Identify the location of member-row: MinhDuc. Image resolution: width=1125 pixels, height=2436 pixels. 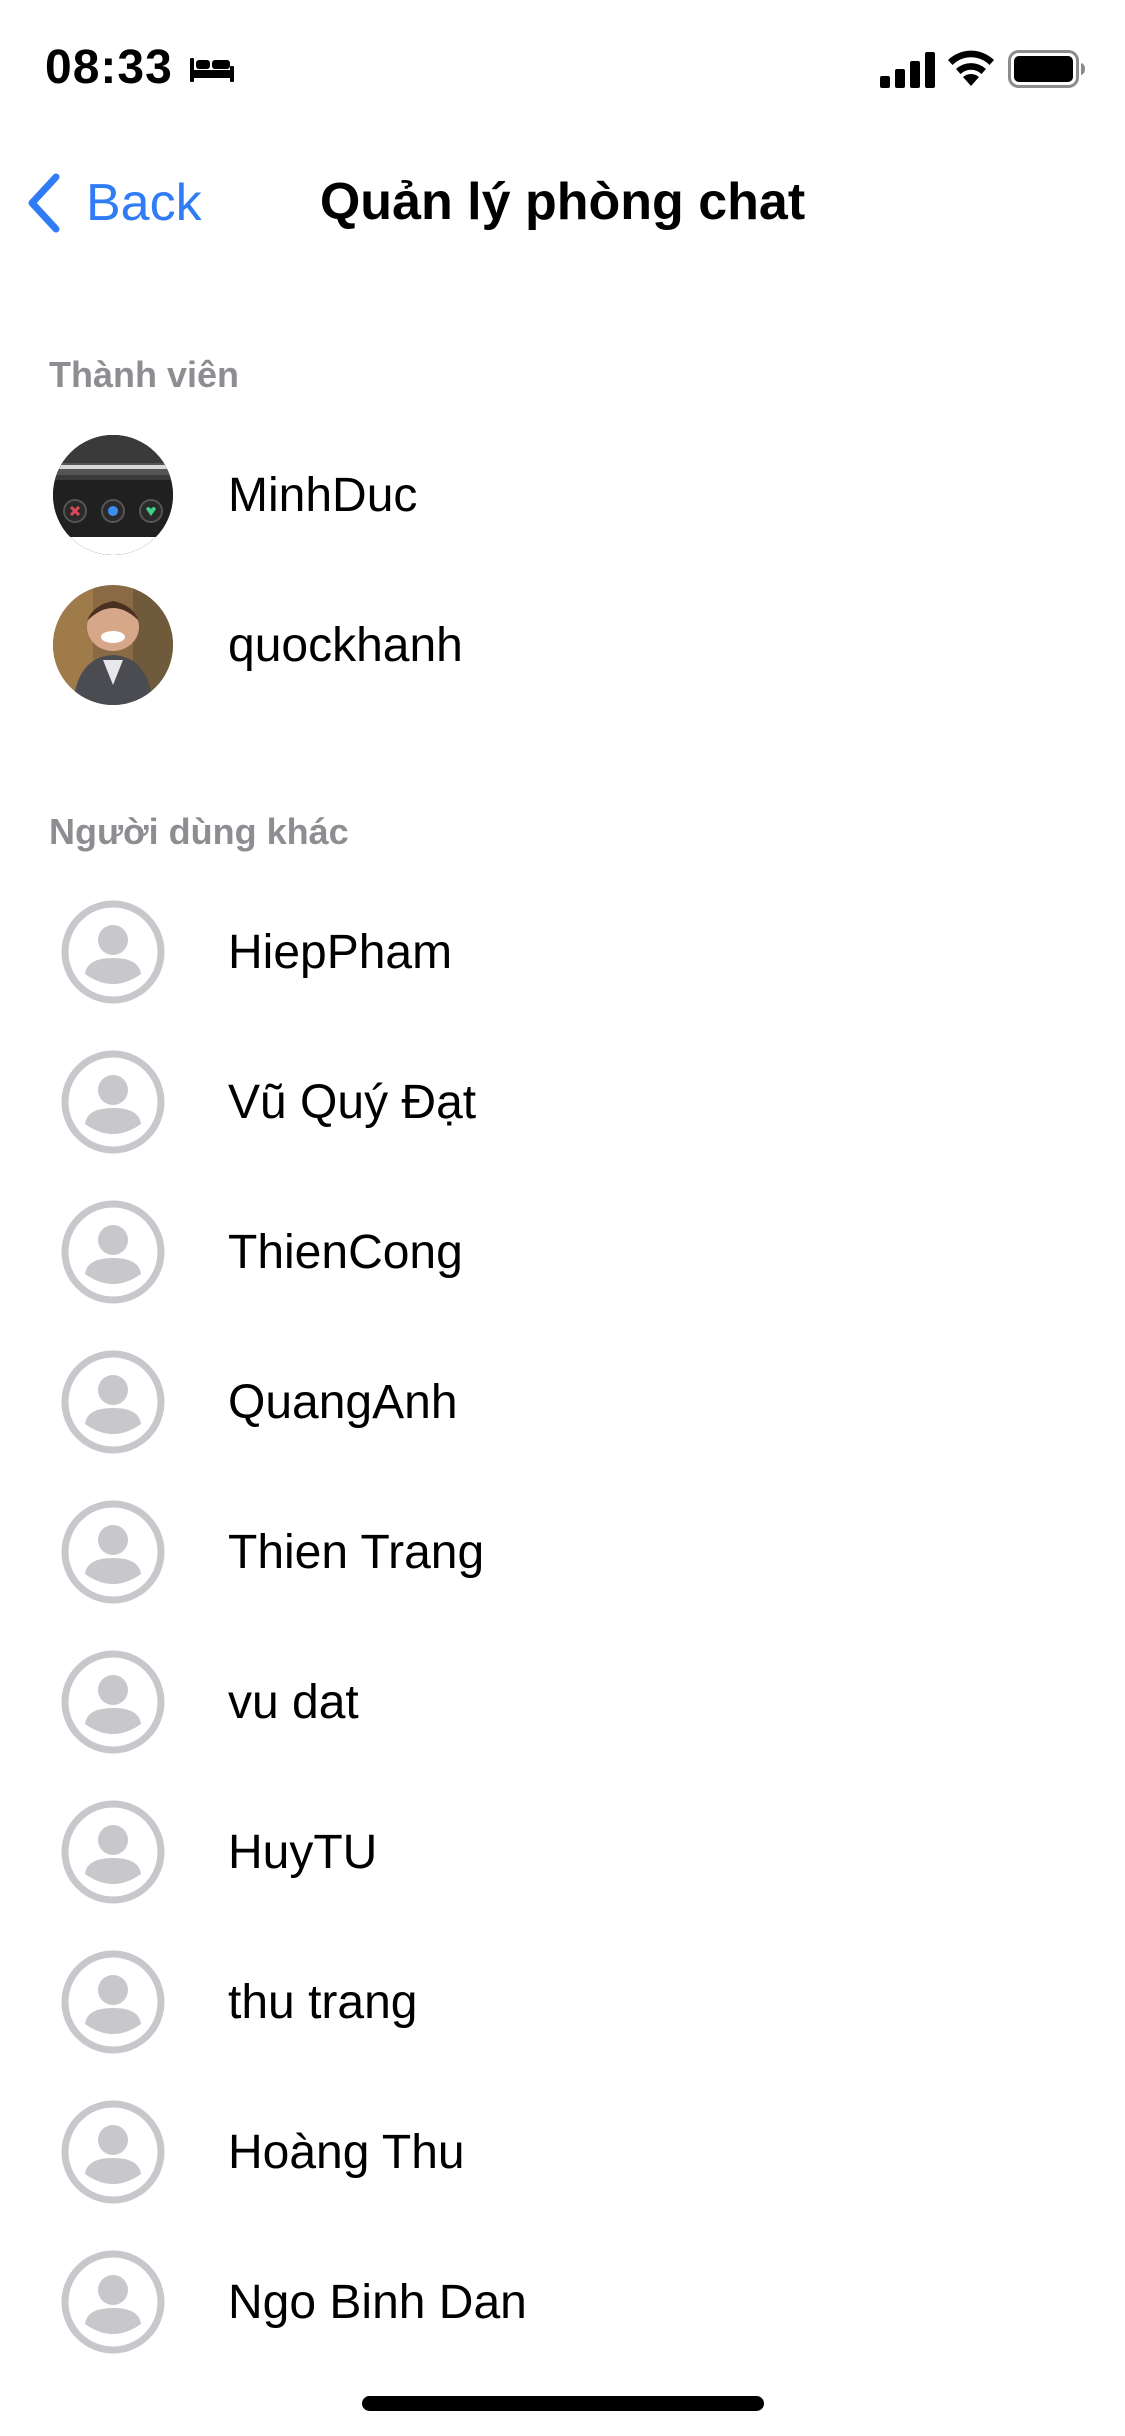
(562, 495).